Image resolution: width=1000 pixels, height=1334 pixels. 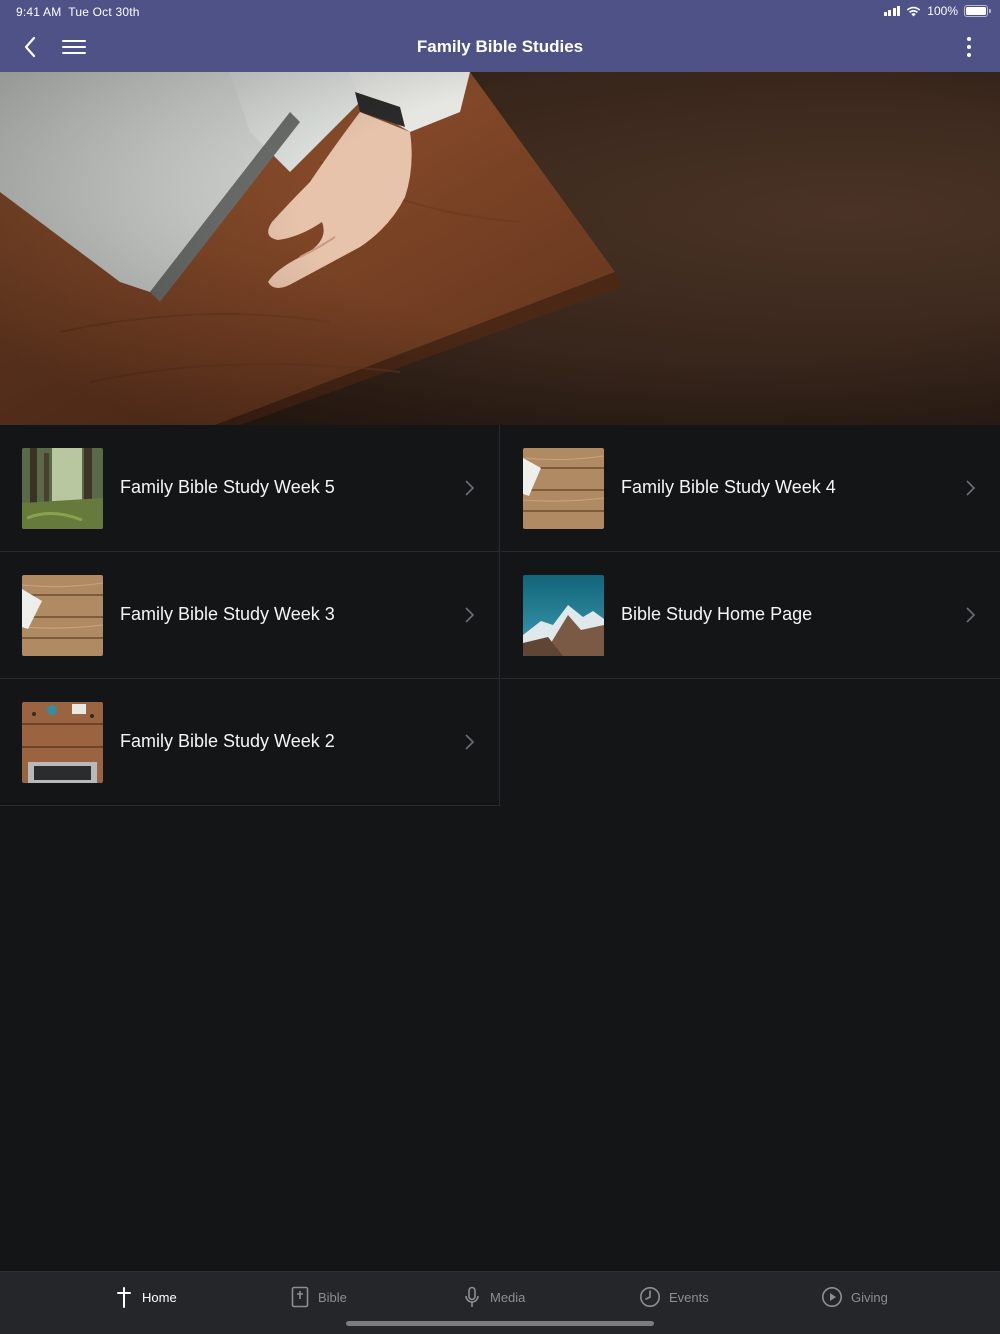 I want to click on status-time: 9:41 AM Tue Oct 30th, so click(x=78, y=12).